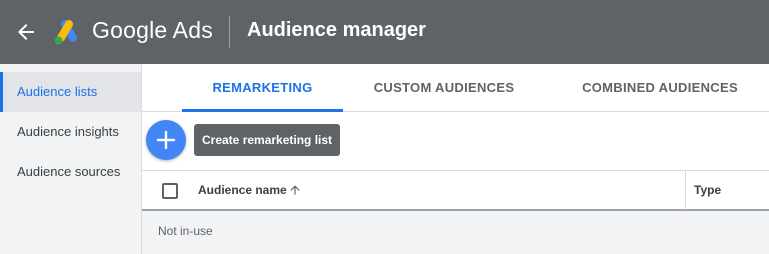 Image resolution: width=769 pixels, height=254 pixels. Describe the element at coordinates (229, 32) in the screenshot. I see `header-divider` at that location.